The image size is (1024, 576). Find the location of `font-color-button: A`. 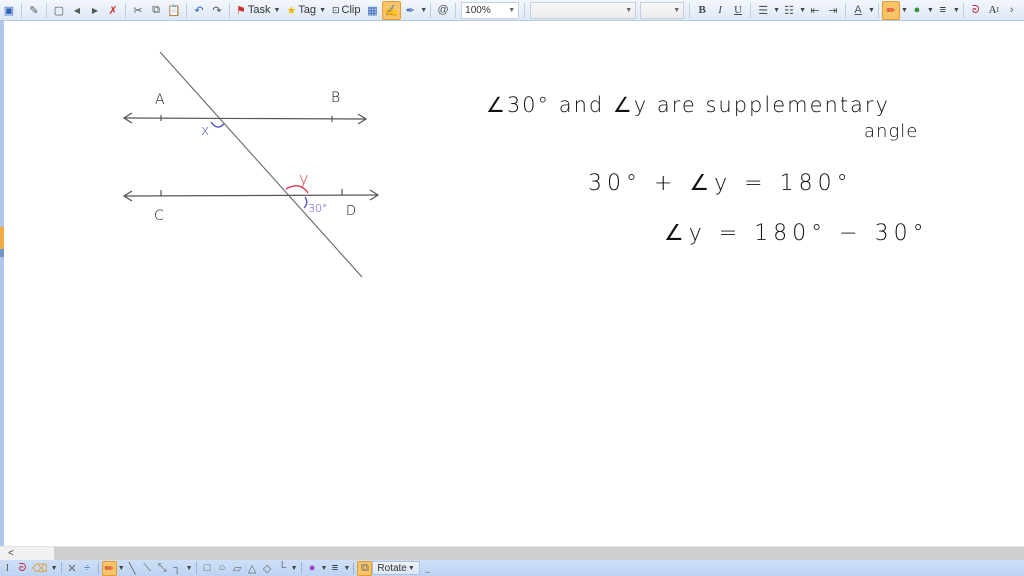

font-color-button: A is located at coordinates (858, 10).